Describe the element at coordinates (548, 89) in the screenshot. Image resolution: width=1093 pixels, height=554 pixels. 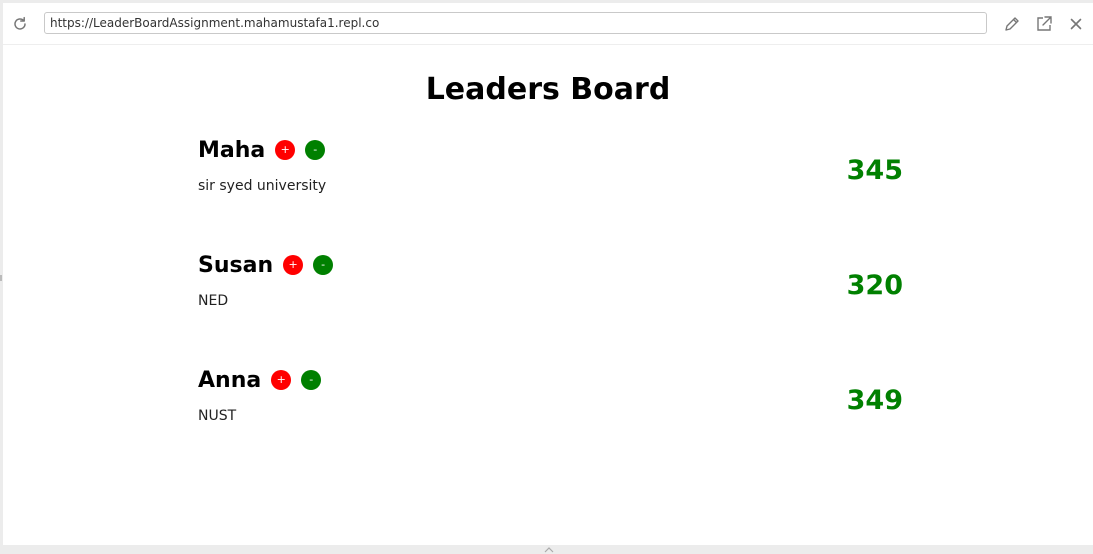
I see `page-title: Leaders Board` at that location.